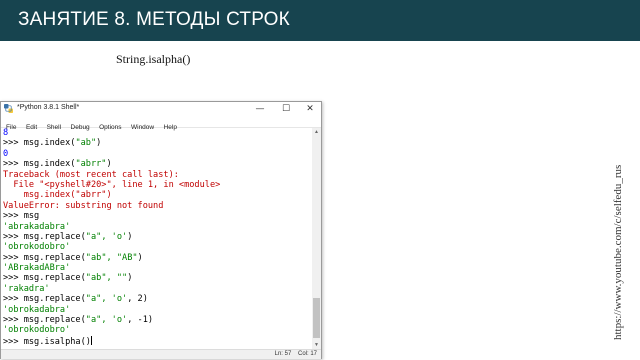  Describe the element at coordinates (21, 216) in the screenshot. I see `shell-command: >>> msg` at that location.